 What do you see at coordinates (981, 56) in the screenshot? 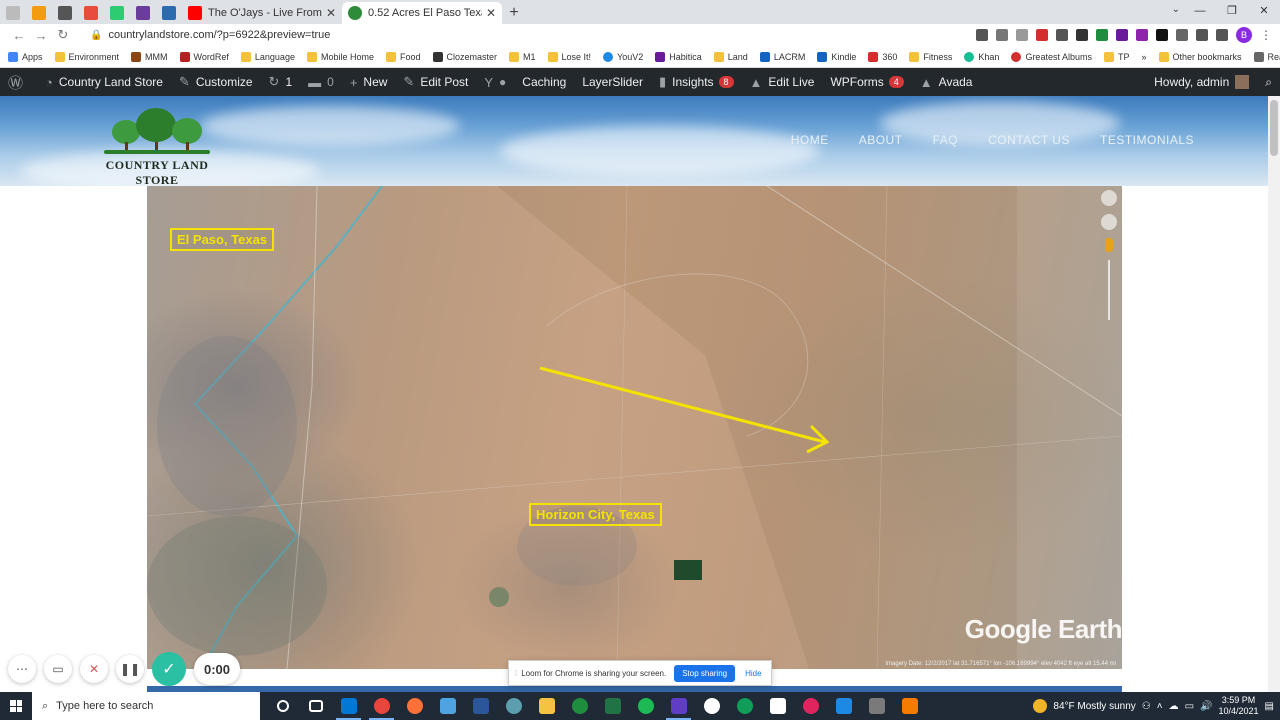
I see `bookmark-item: Khan` at bounding box center [981, 56].